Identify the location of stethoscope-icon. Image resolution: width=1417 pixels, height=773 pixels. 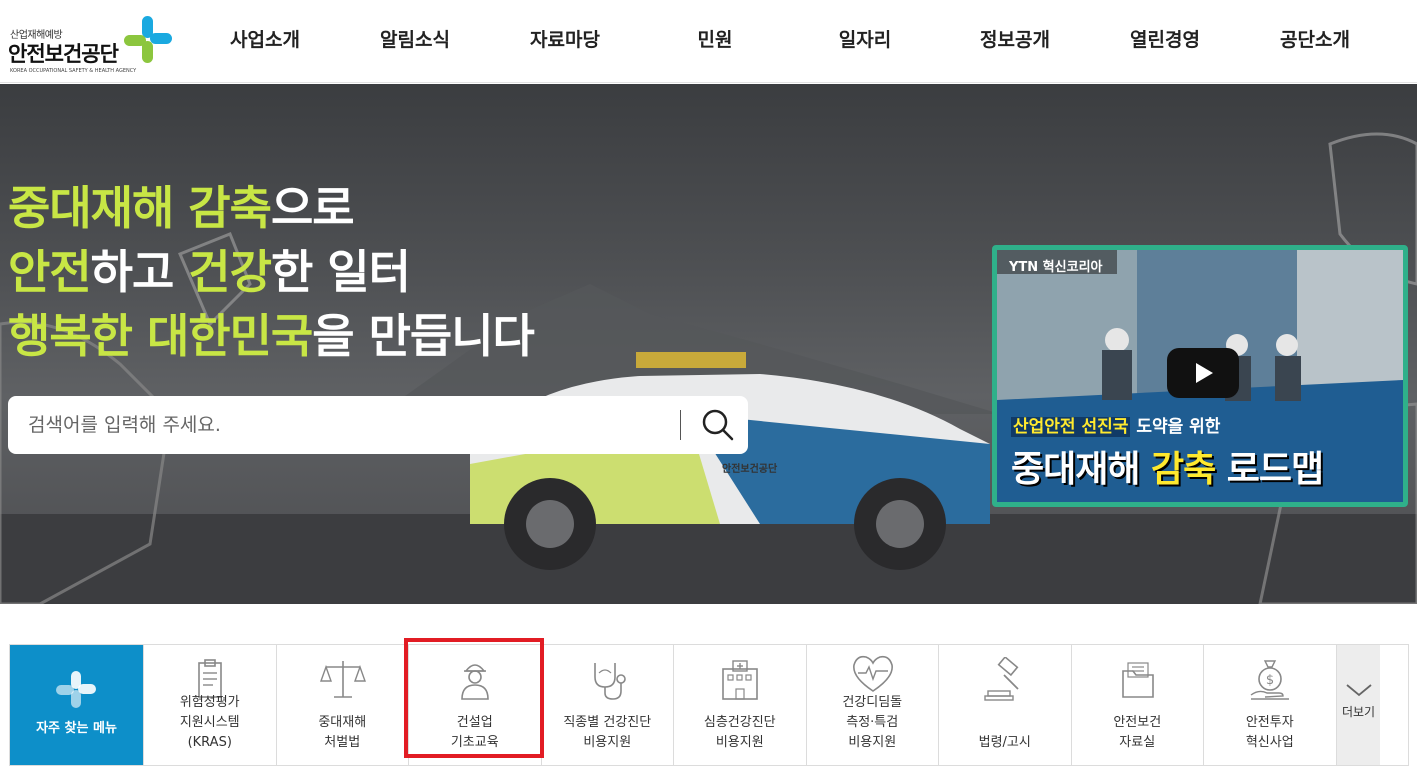
(609, 681).